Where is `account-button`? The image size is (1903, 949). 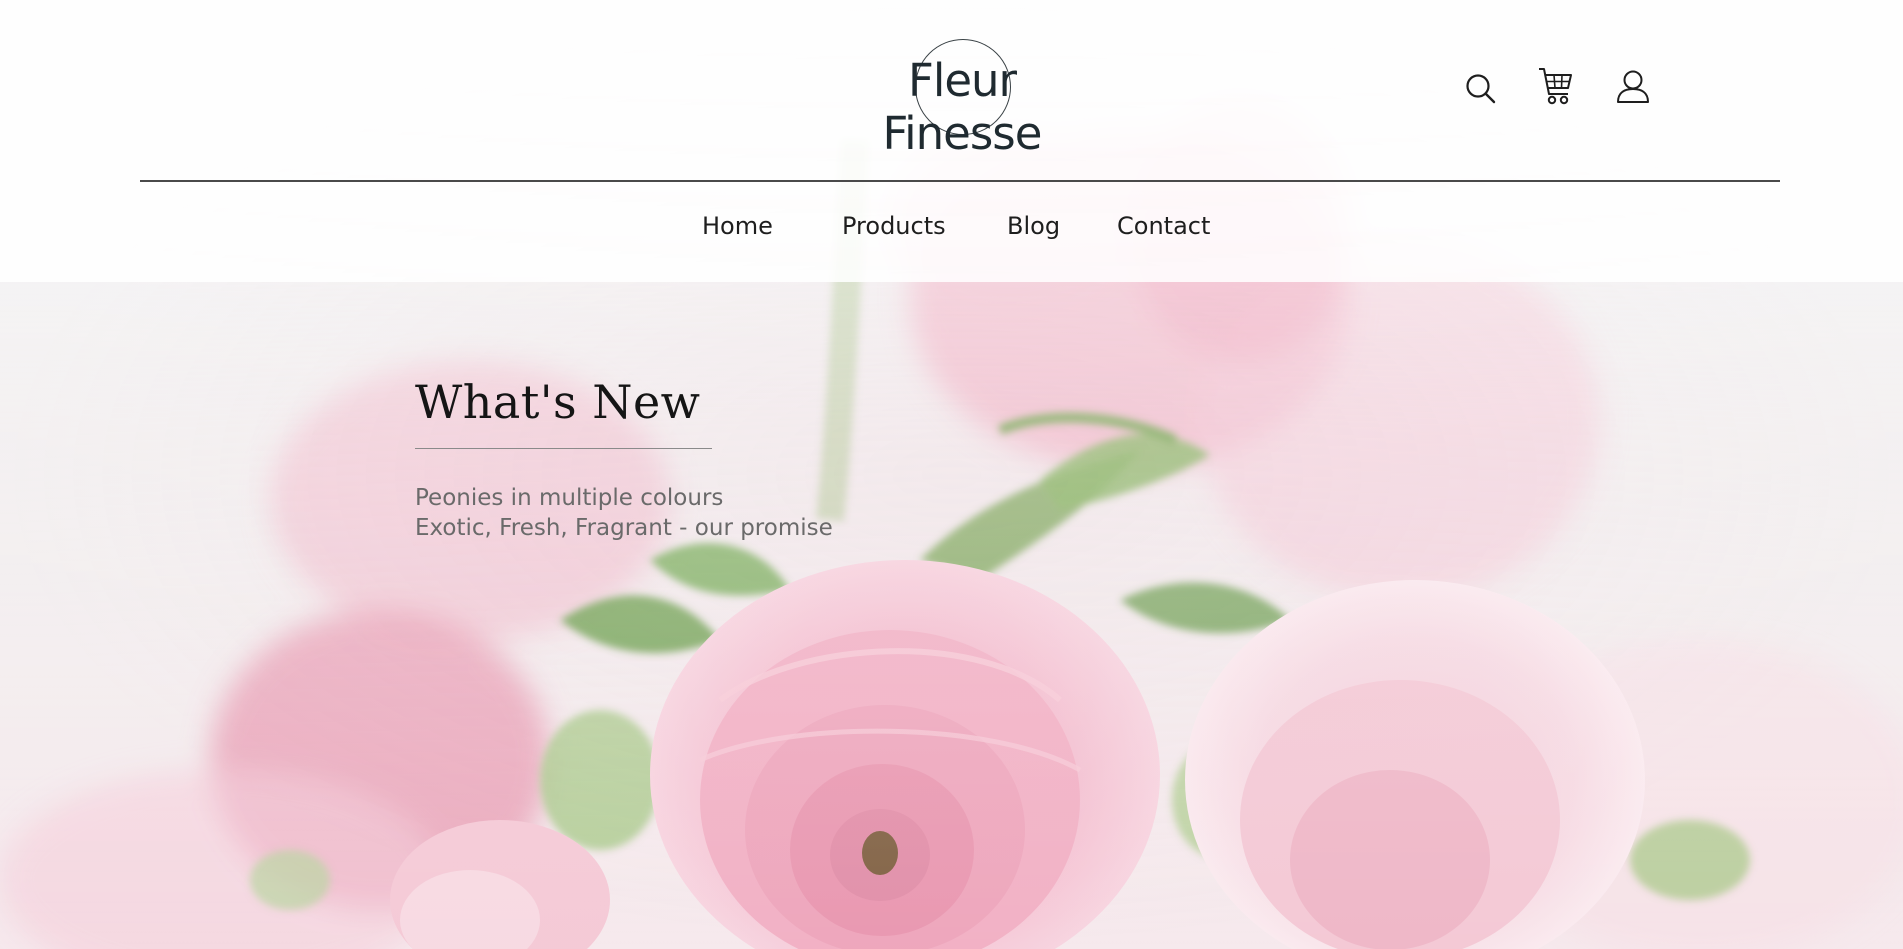 account-button is located at coordinates (1633, 86).